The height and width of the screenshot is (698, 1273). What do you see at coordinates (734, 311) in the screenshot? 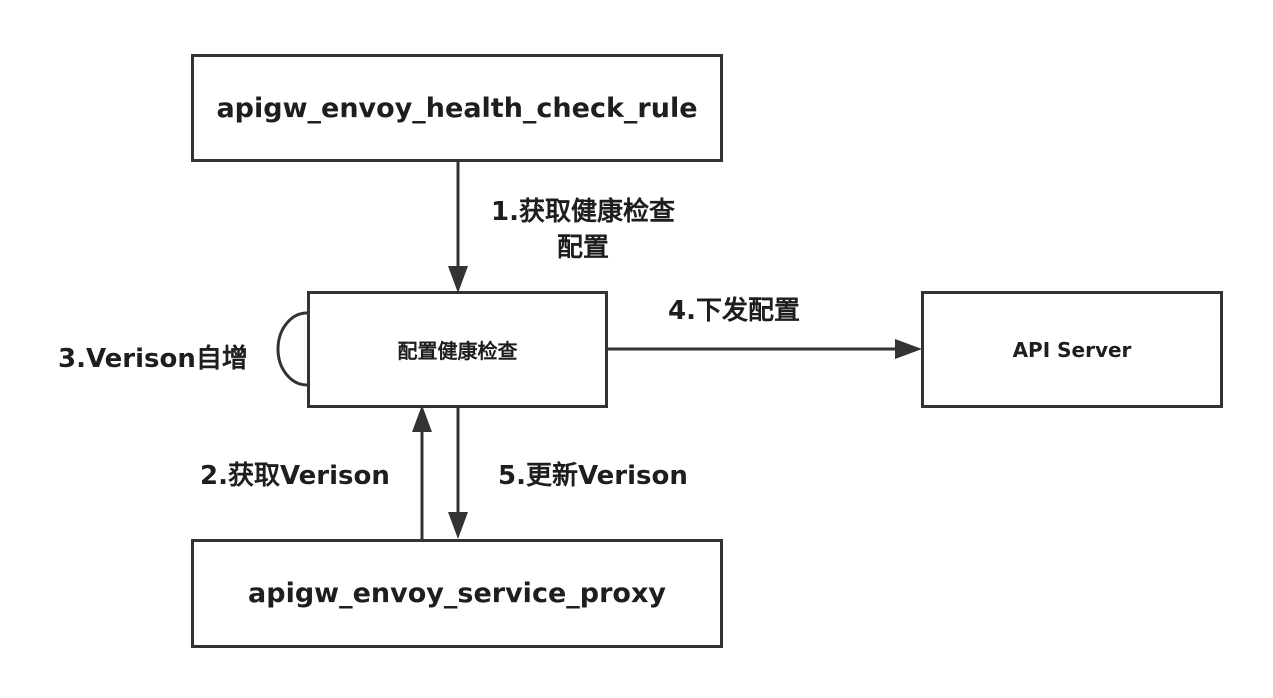
I see `step4-label: 4.下发配置` at bounding box center [734, 311].